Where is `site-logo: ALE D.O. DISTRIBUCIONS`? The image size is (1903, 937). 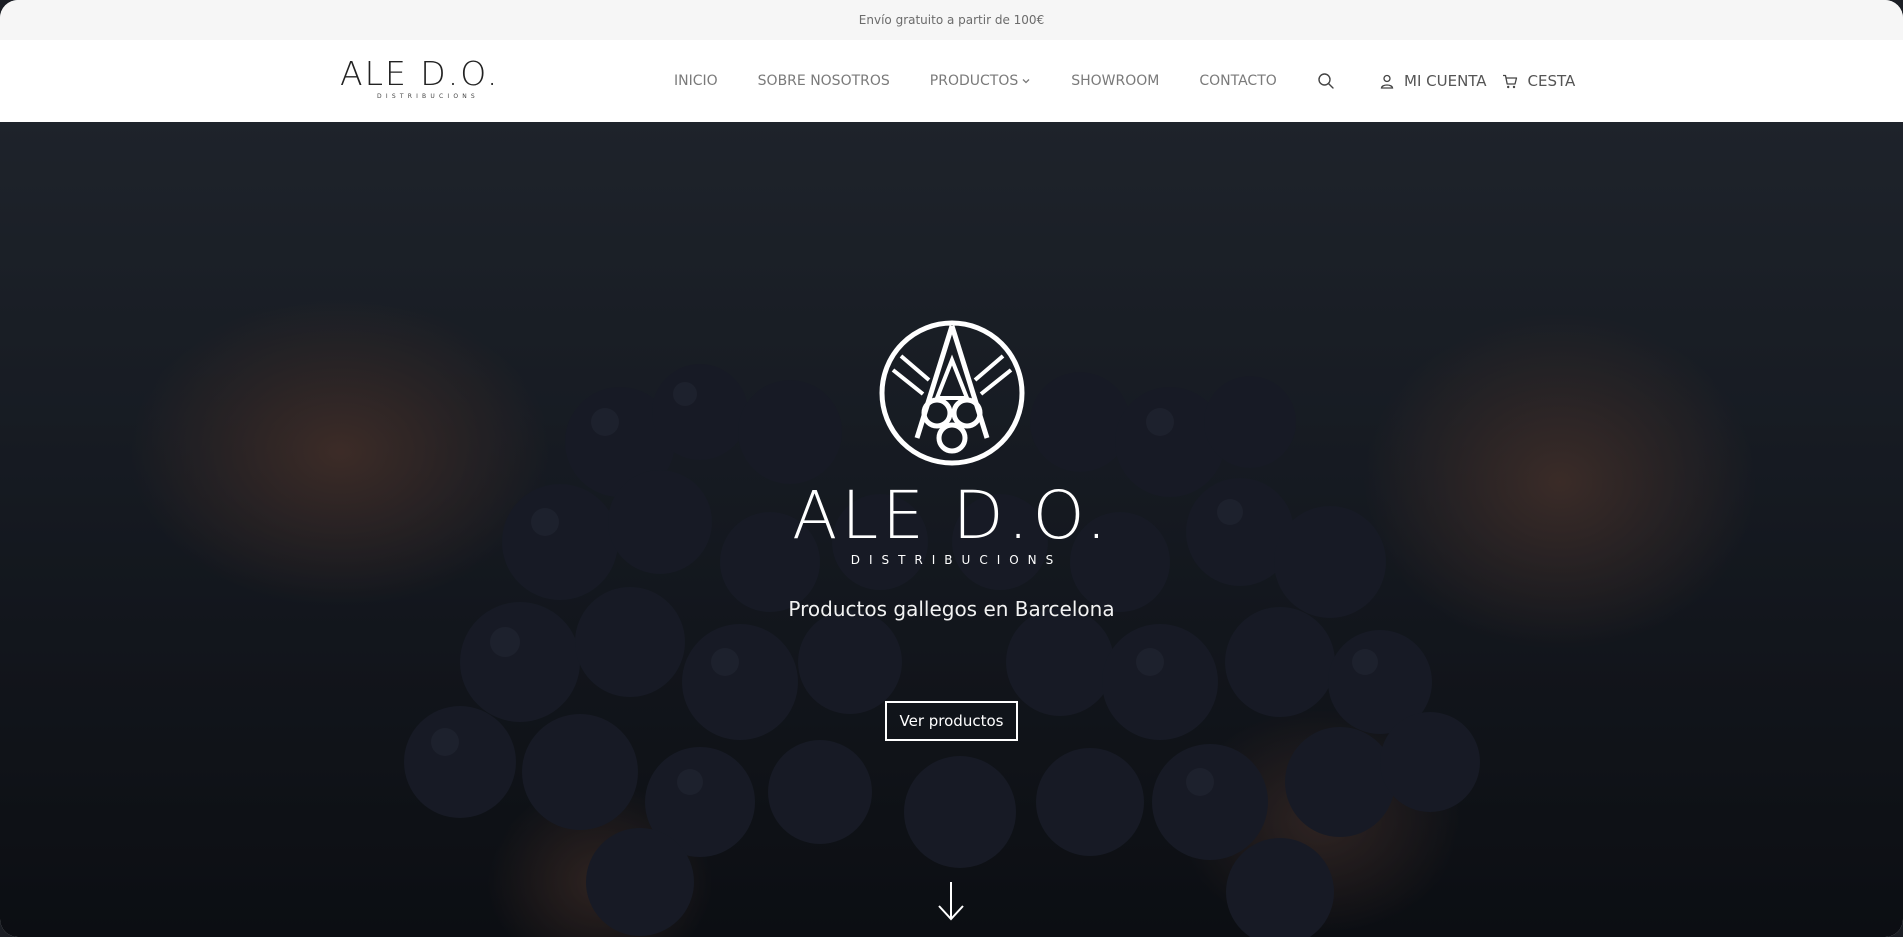 site-logo: ALE D.O. DISTRIBUCIONS is located at coordinates (421, 81).